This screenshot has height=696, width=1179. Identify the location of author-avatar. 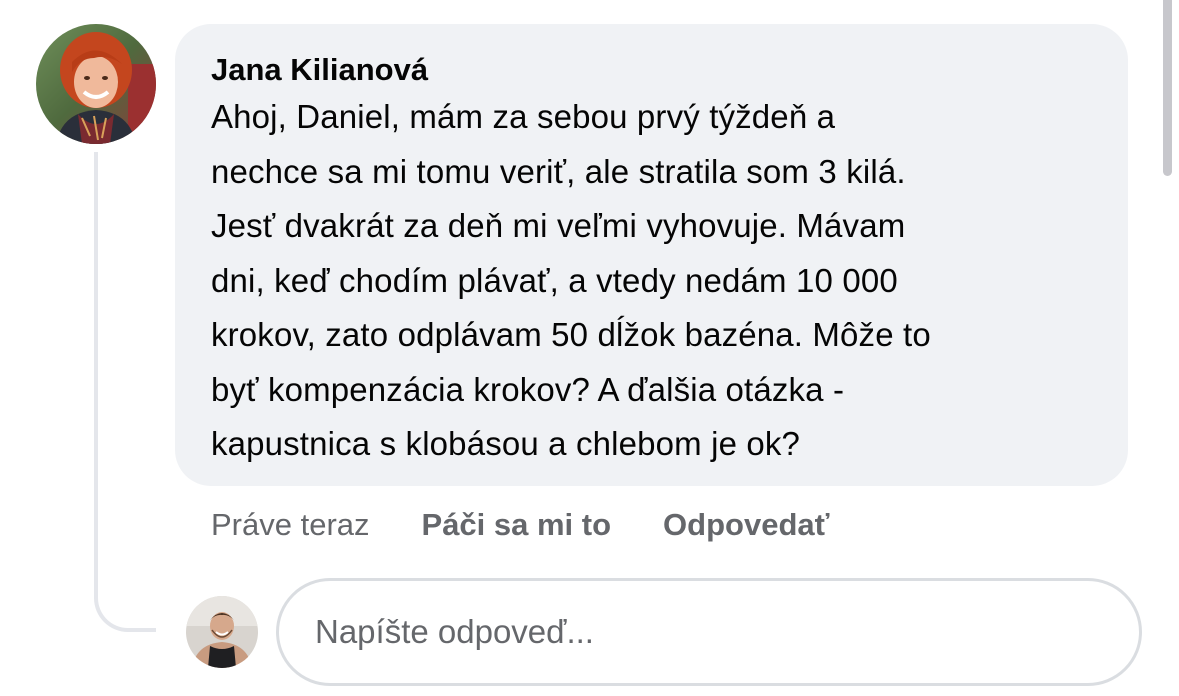
(96, 84).